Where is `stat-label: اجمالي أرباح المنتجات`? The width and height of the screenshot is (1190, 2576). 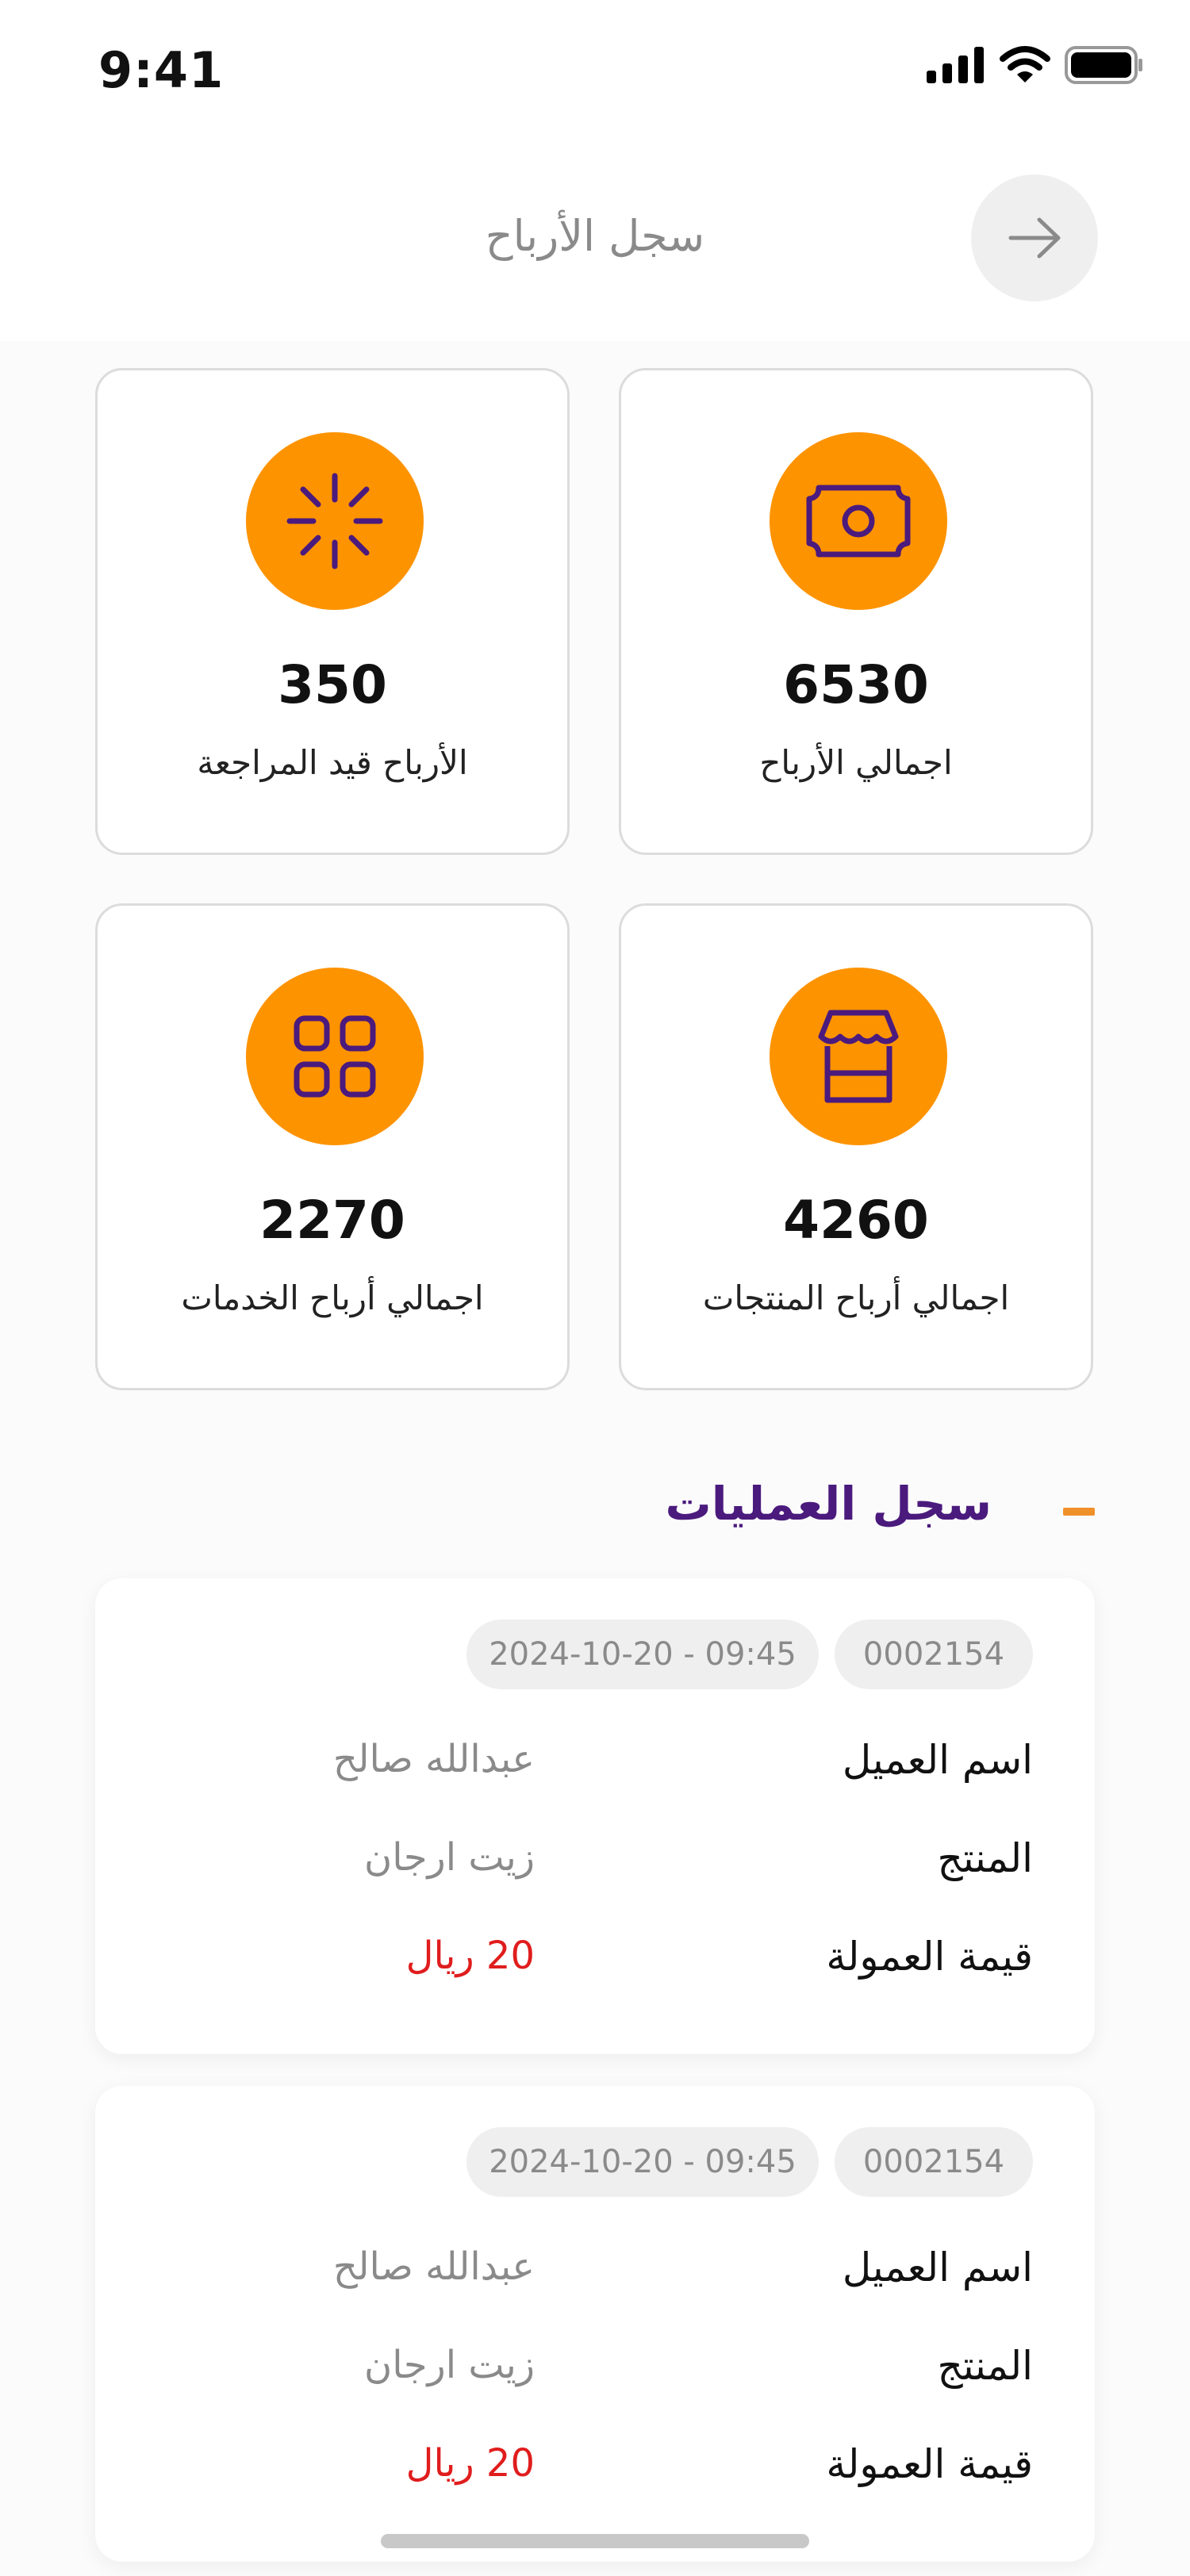 stat-label: اجمالي أرباح المنتجات is located at coordinates (856, 1297).